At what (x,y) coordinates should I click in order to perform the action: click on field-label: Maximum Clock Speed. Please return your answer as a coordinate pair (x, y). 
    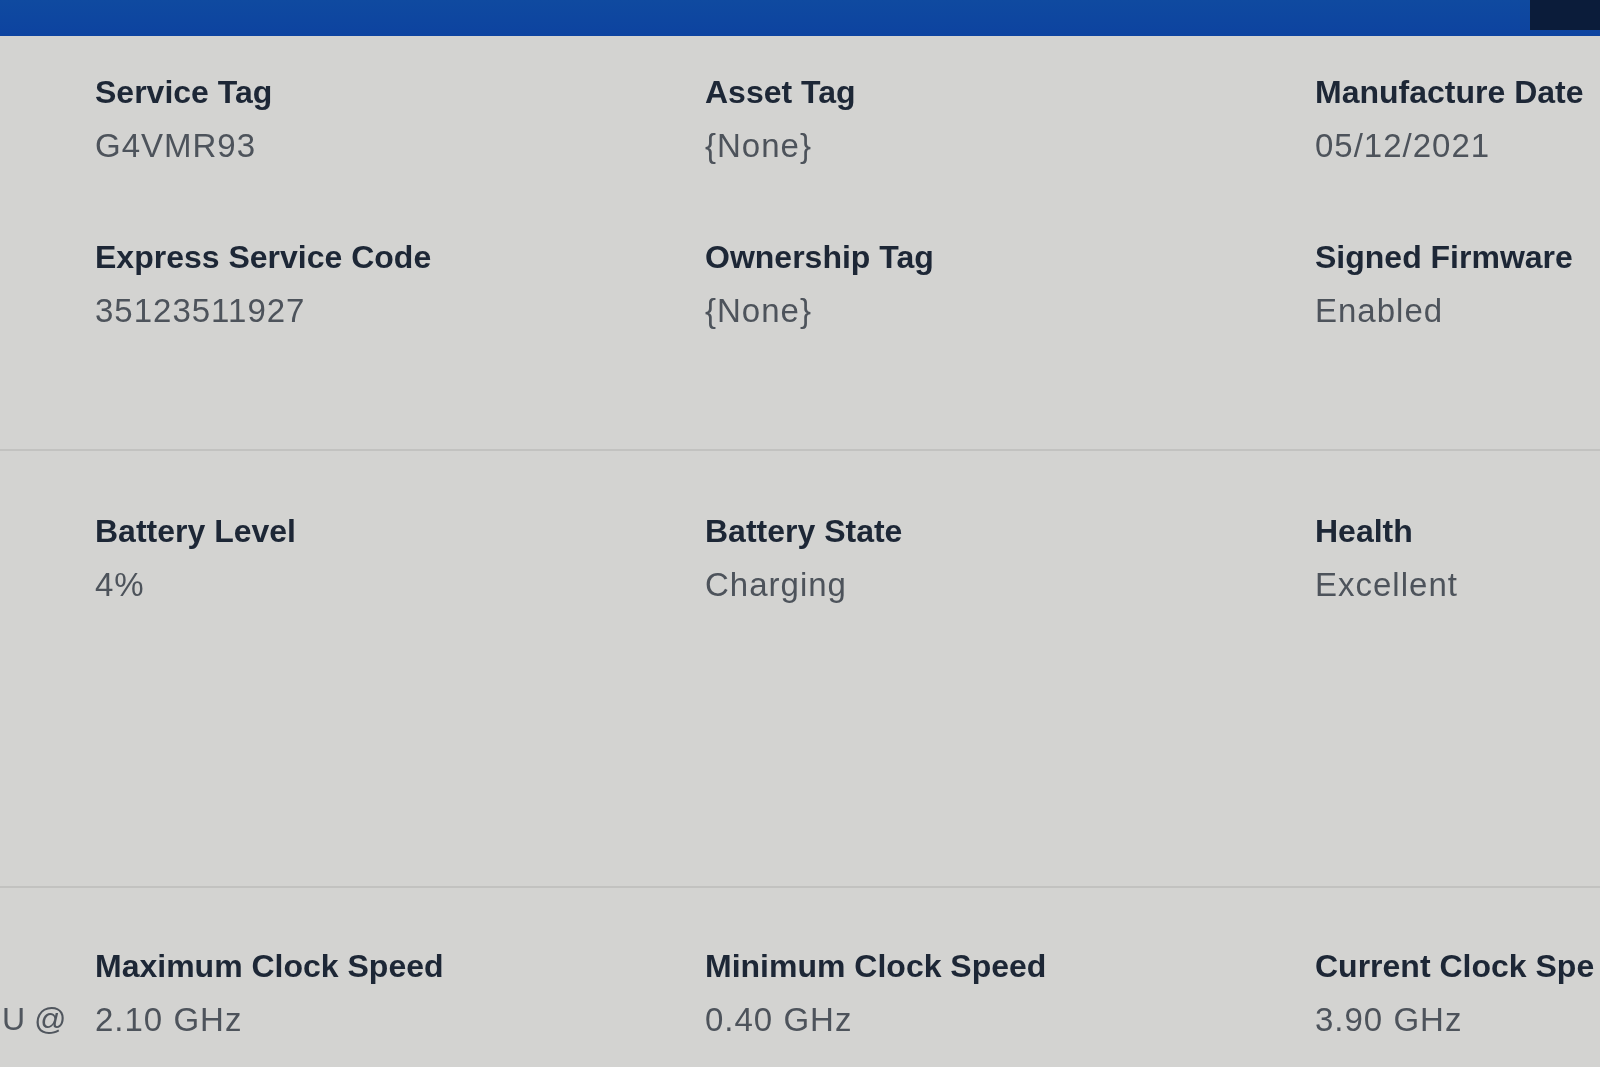
    Looking at the image, I should click on (269, 966).